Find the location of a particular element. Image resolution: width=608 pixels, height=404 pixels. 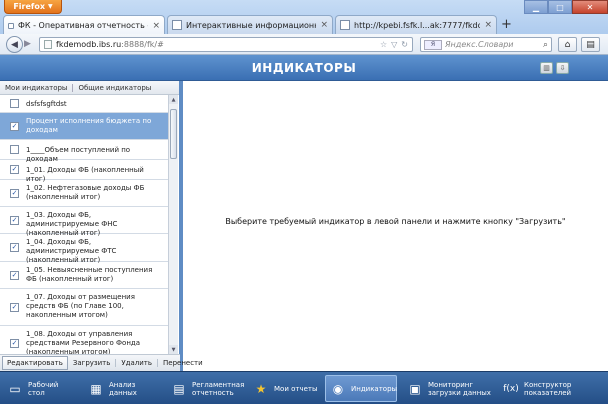

taskbar-label: Мои отчеты is located at coordinates (296, 388).